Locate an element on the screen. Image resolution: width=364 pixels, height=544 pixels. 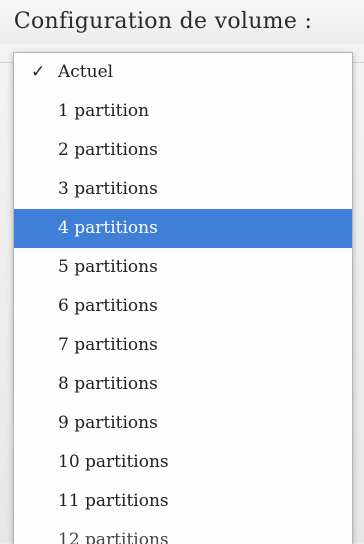
menu-item-3-partitions: 3 partitions is located at coordinates (183, 189).